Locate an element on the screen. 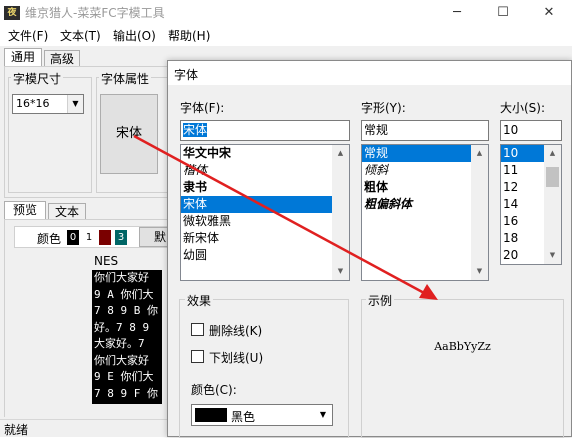  preview-platform-label: NES is located at coordinates (106, 261).